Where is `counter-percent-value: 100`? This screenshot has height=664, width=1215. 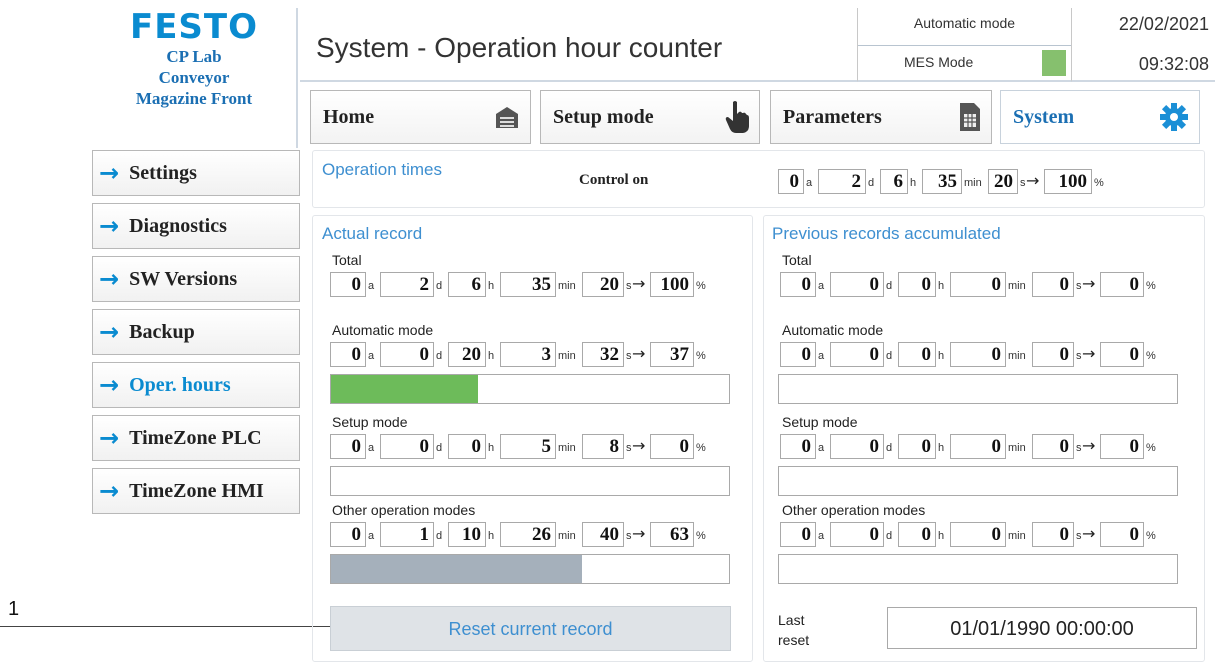
counter-percent-value: 100 is located at coordinates (672, 284).